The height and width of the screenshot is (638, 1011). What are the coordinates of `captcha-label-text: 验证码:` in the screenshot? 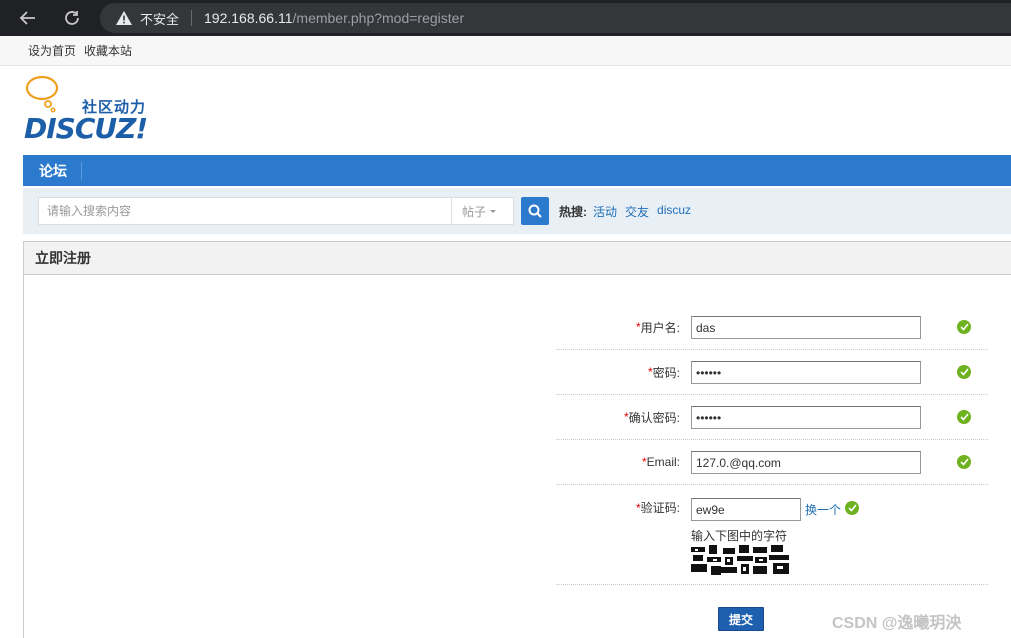 It's located at (660, 508).